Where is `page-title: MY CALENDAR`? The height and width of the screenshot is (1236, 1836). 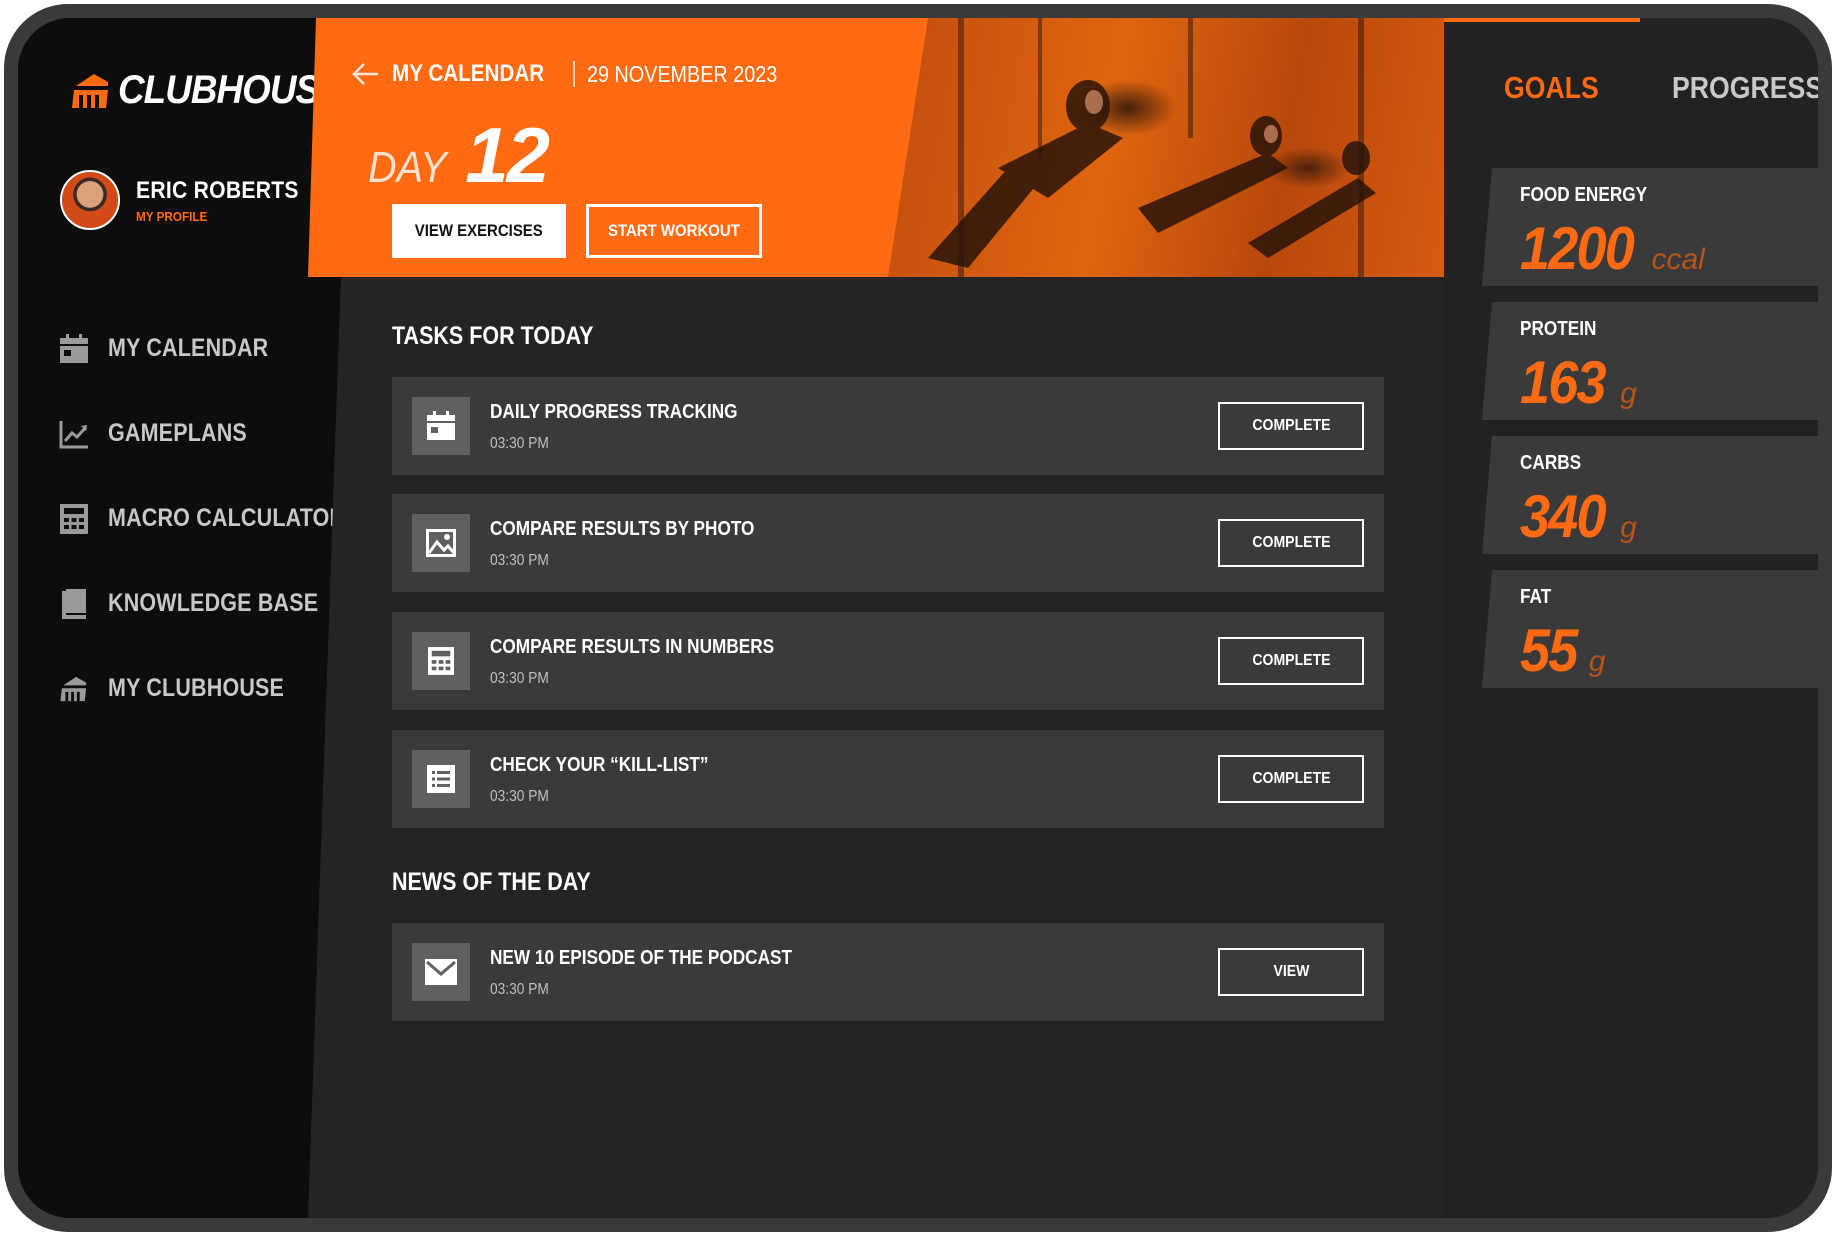
page-title: MY CALENDAR is located at coordinates (468, 73).